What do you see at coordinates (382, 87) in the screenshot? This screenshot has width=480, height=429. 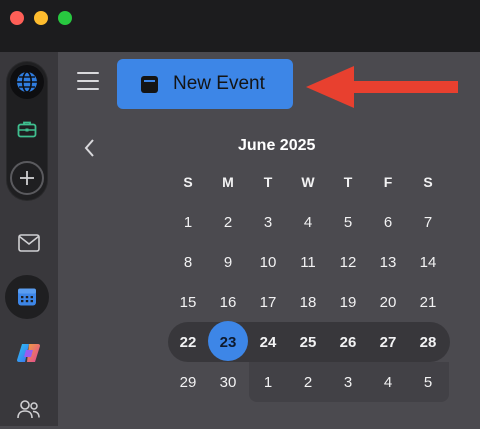 I see `red-arrow-annotation` at bounding box center [382, 87].